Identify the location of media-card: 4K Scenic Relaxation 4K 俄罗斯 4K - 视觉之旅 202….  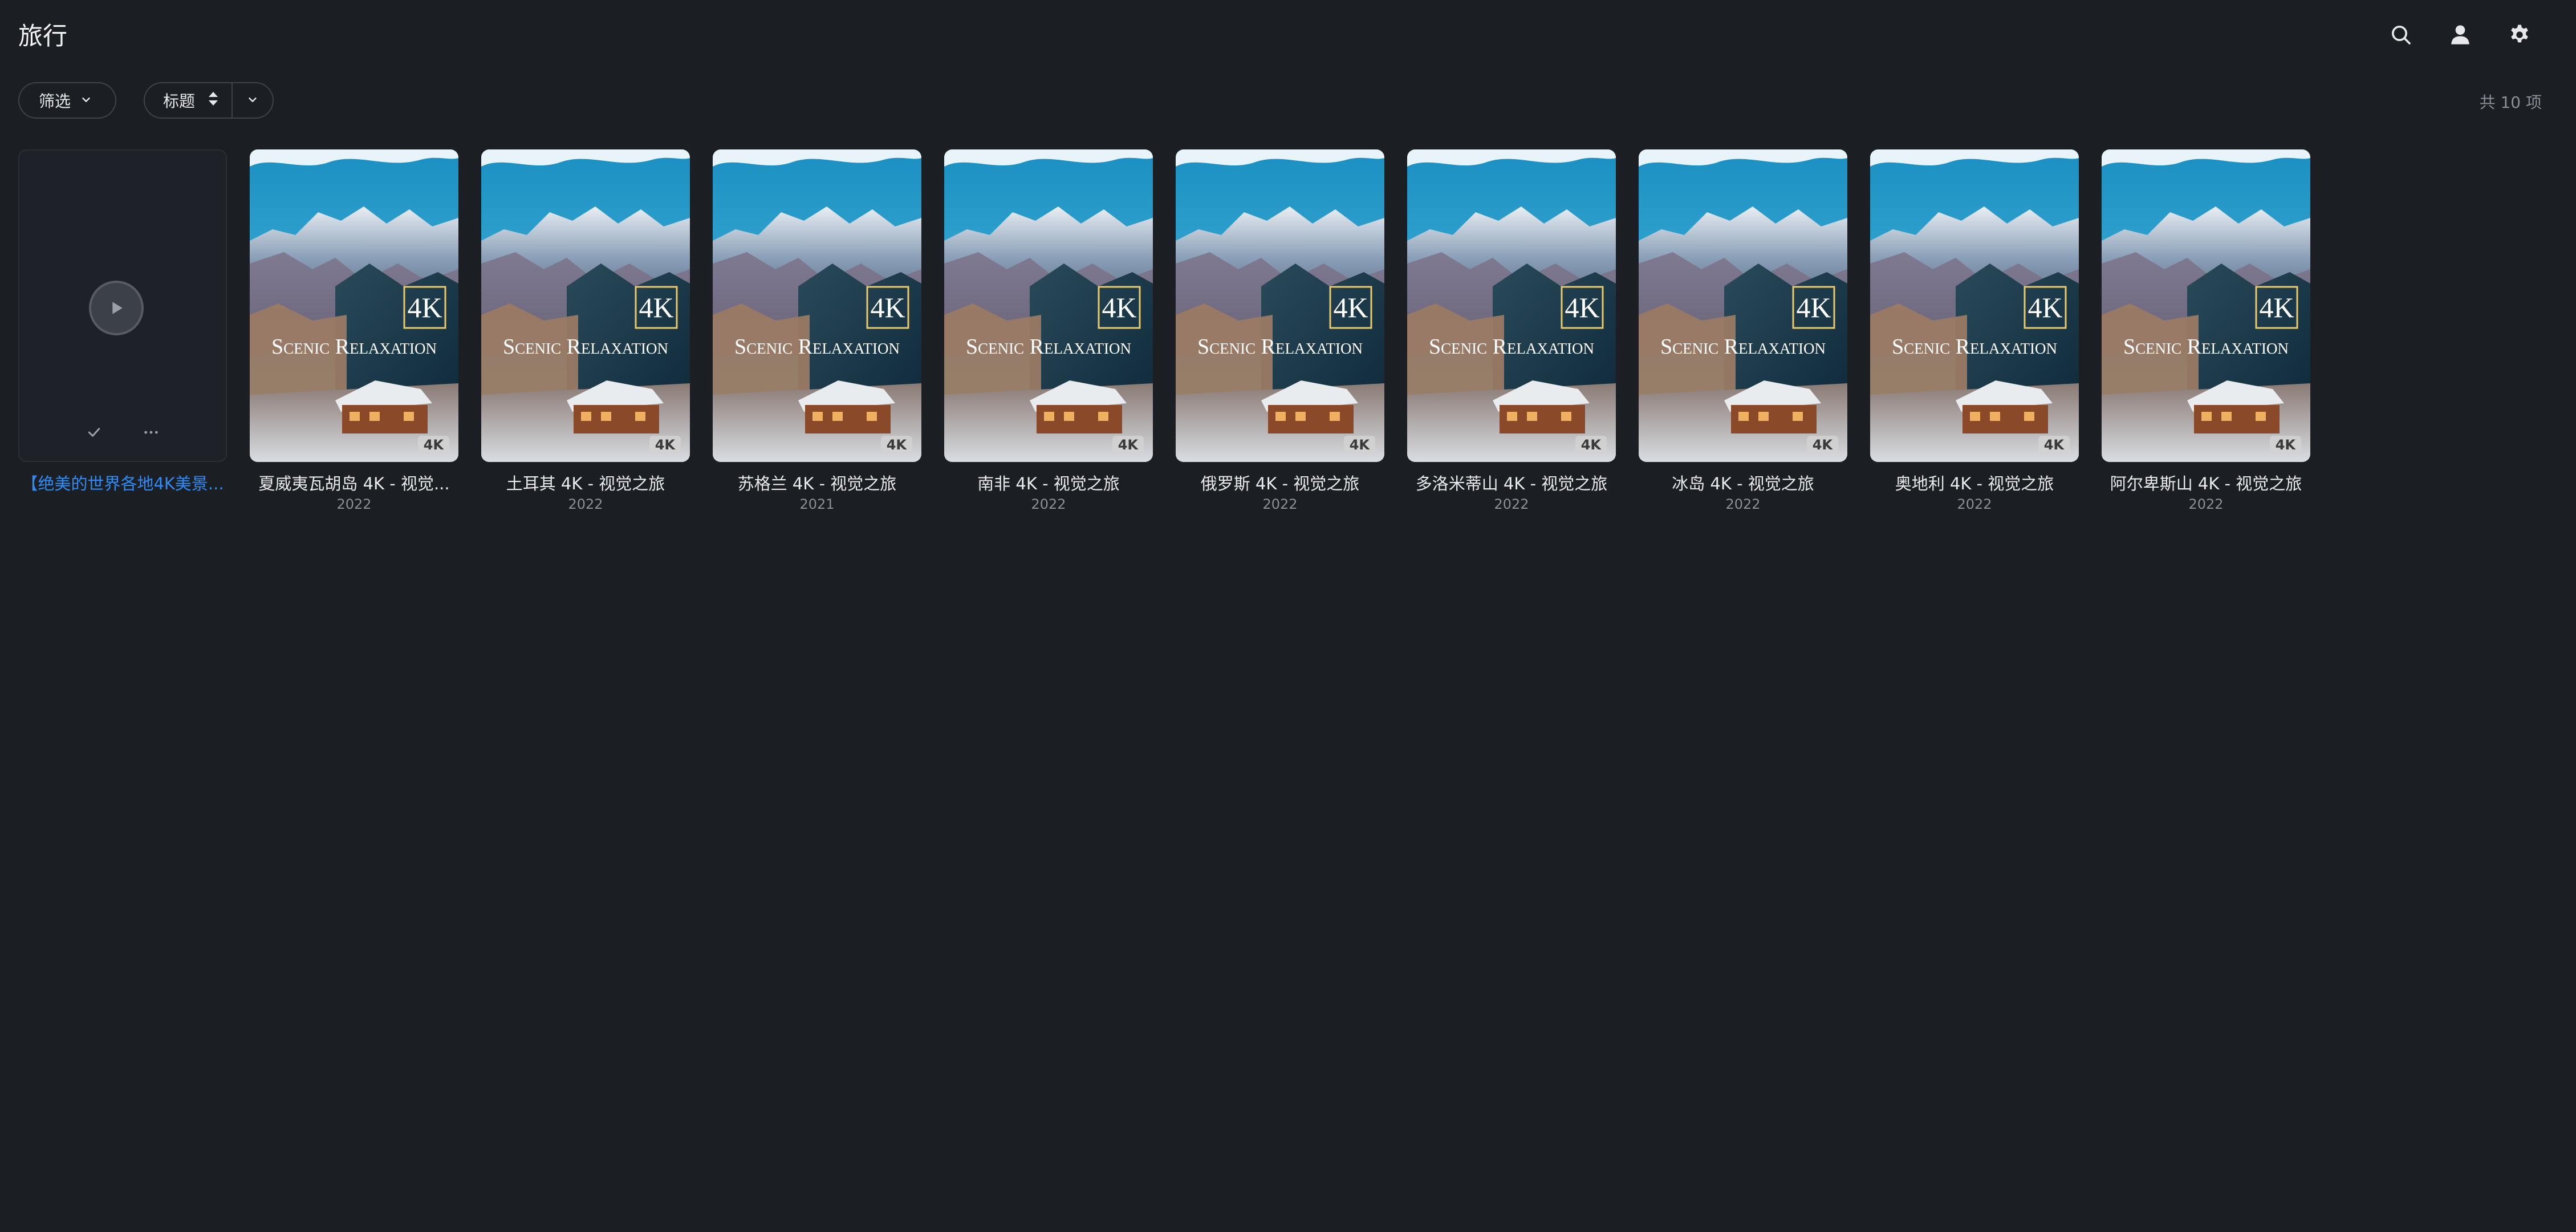
(1280, 331).